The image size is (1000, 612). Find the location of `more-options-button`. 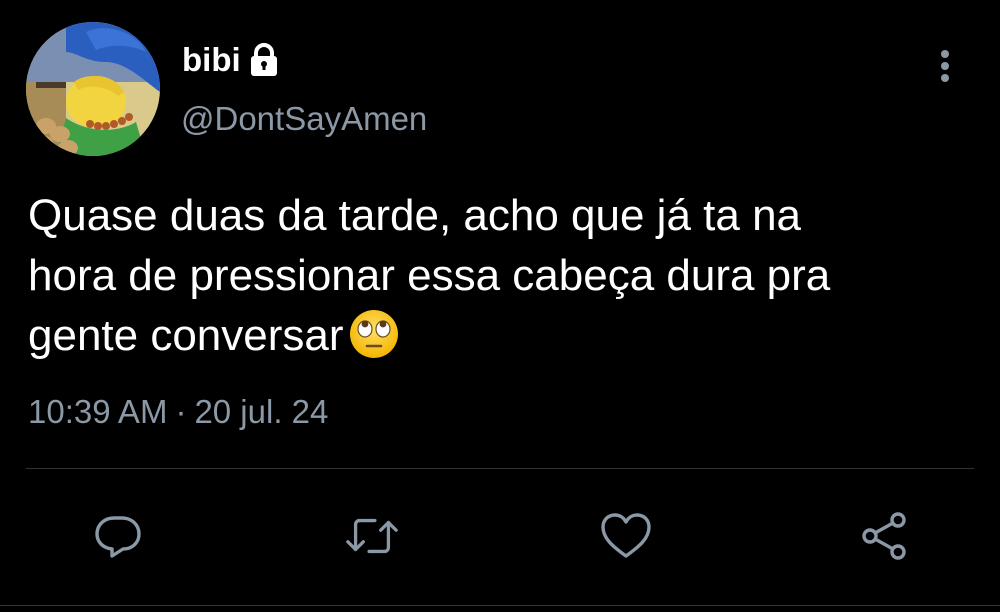

more-options-button is located at coordinates (945, 66).